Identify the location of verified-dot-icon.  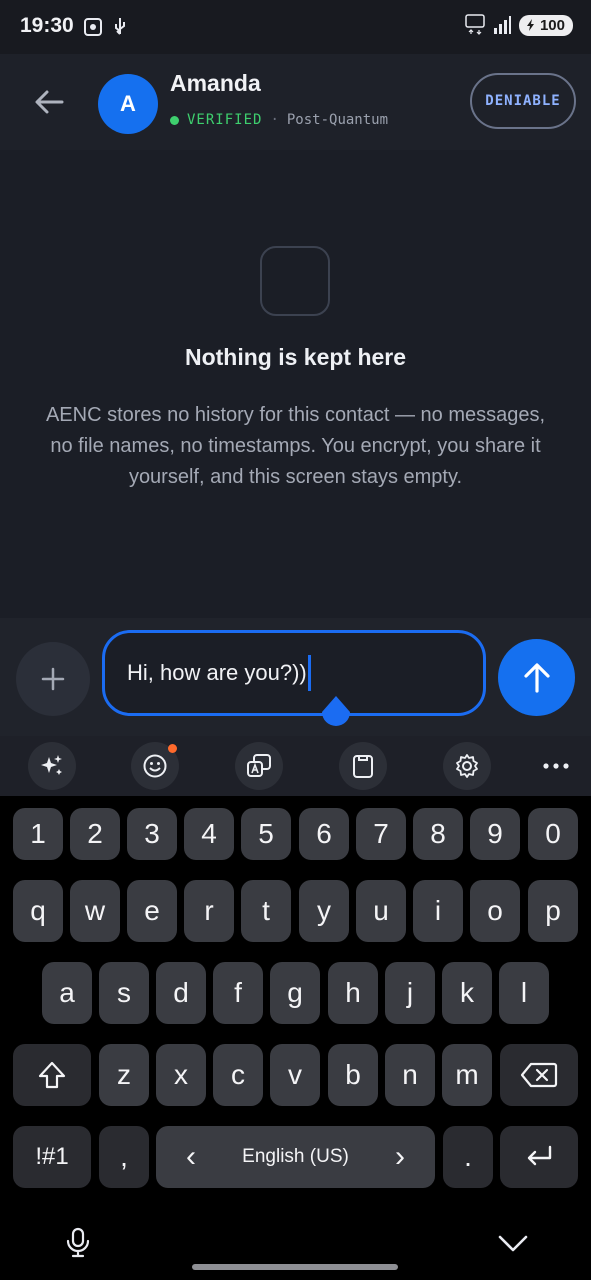
(174, 120).